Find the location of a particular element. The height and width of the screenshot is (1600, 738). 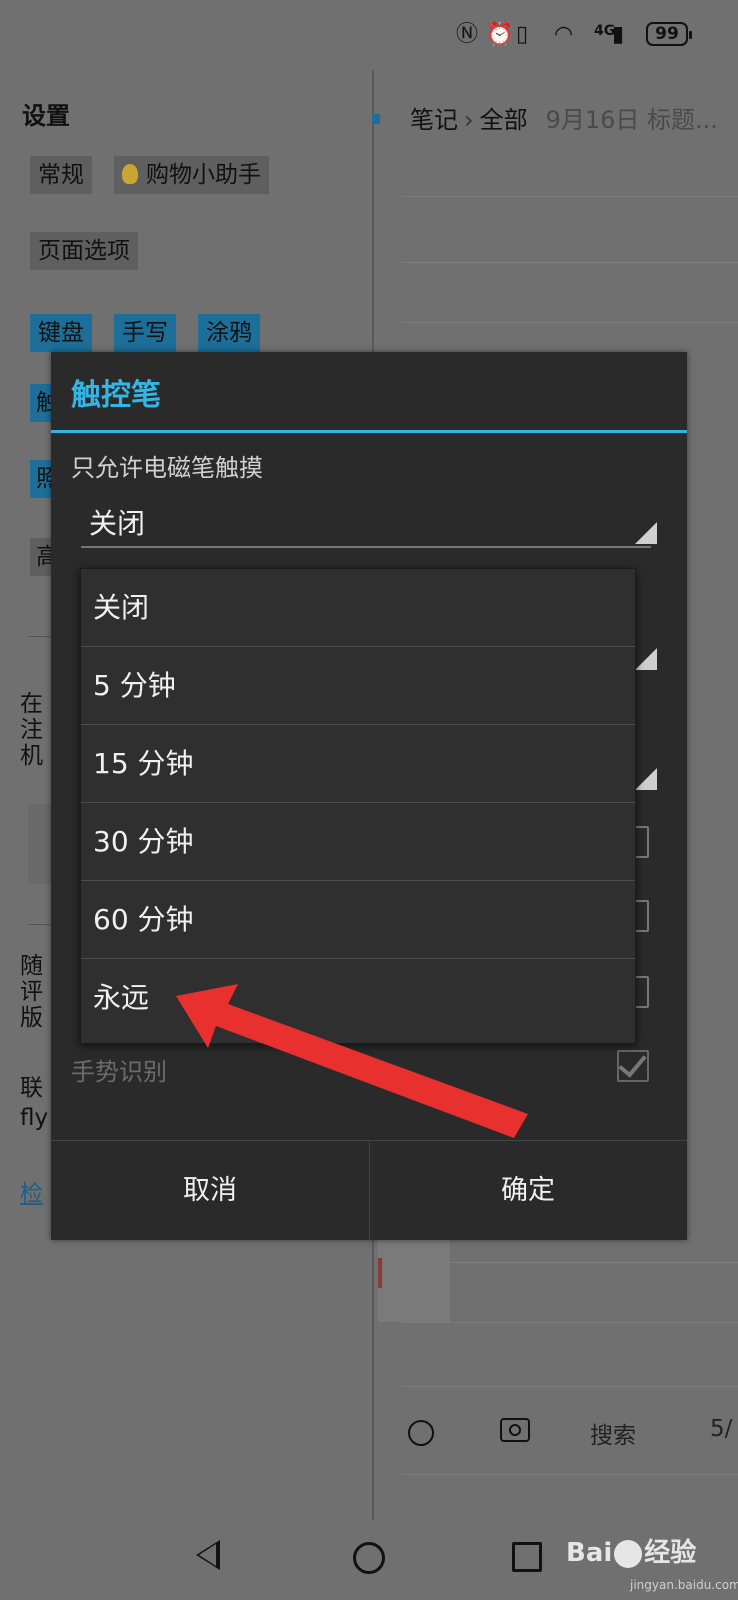

dropdown-option-30min: 30 分钟 is located at coordinates (358, 842).